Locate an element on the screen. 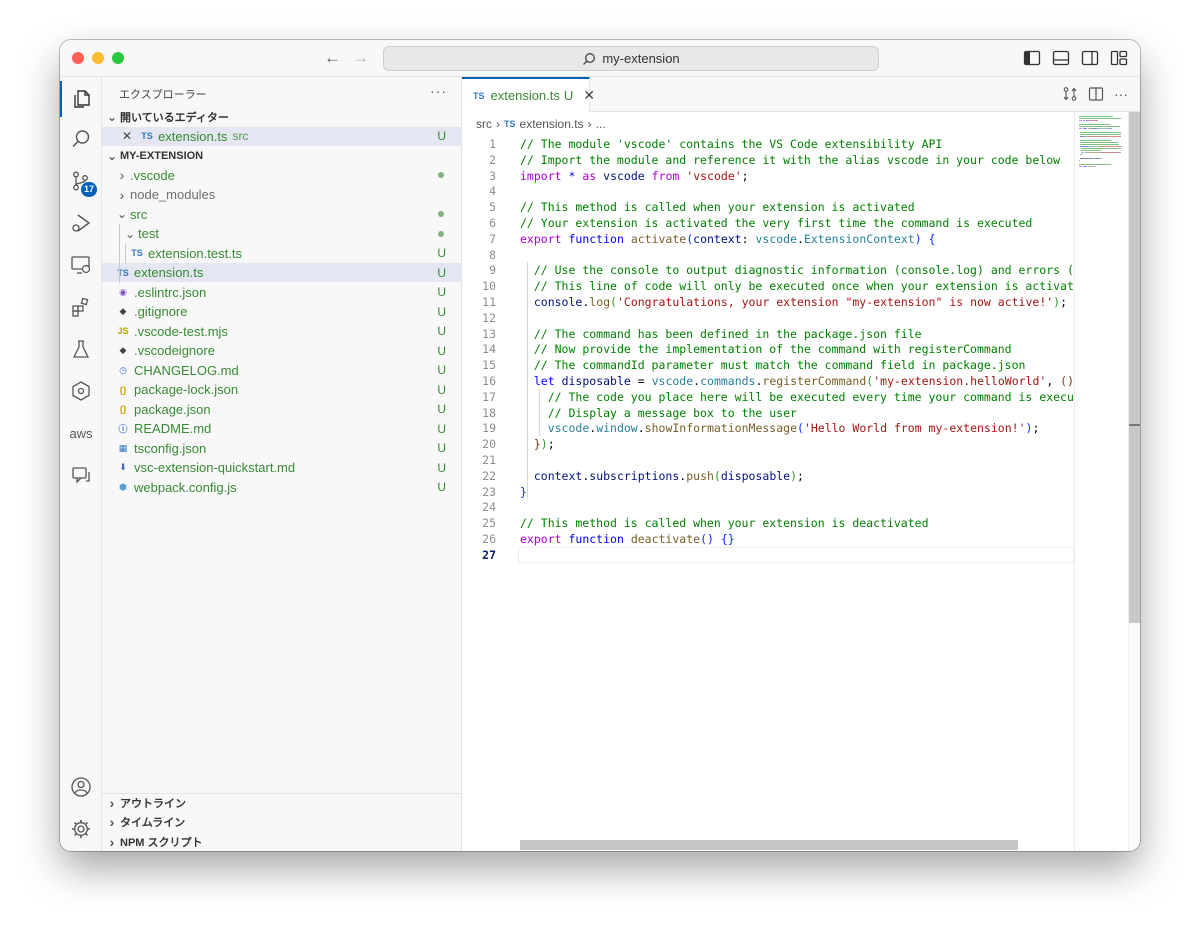  tree-item-vscodeignore: ◆ .vscodeignore U is located at coordinates (281, 350).